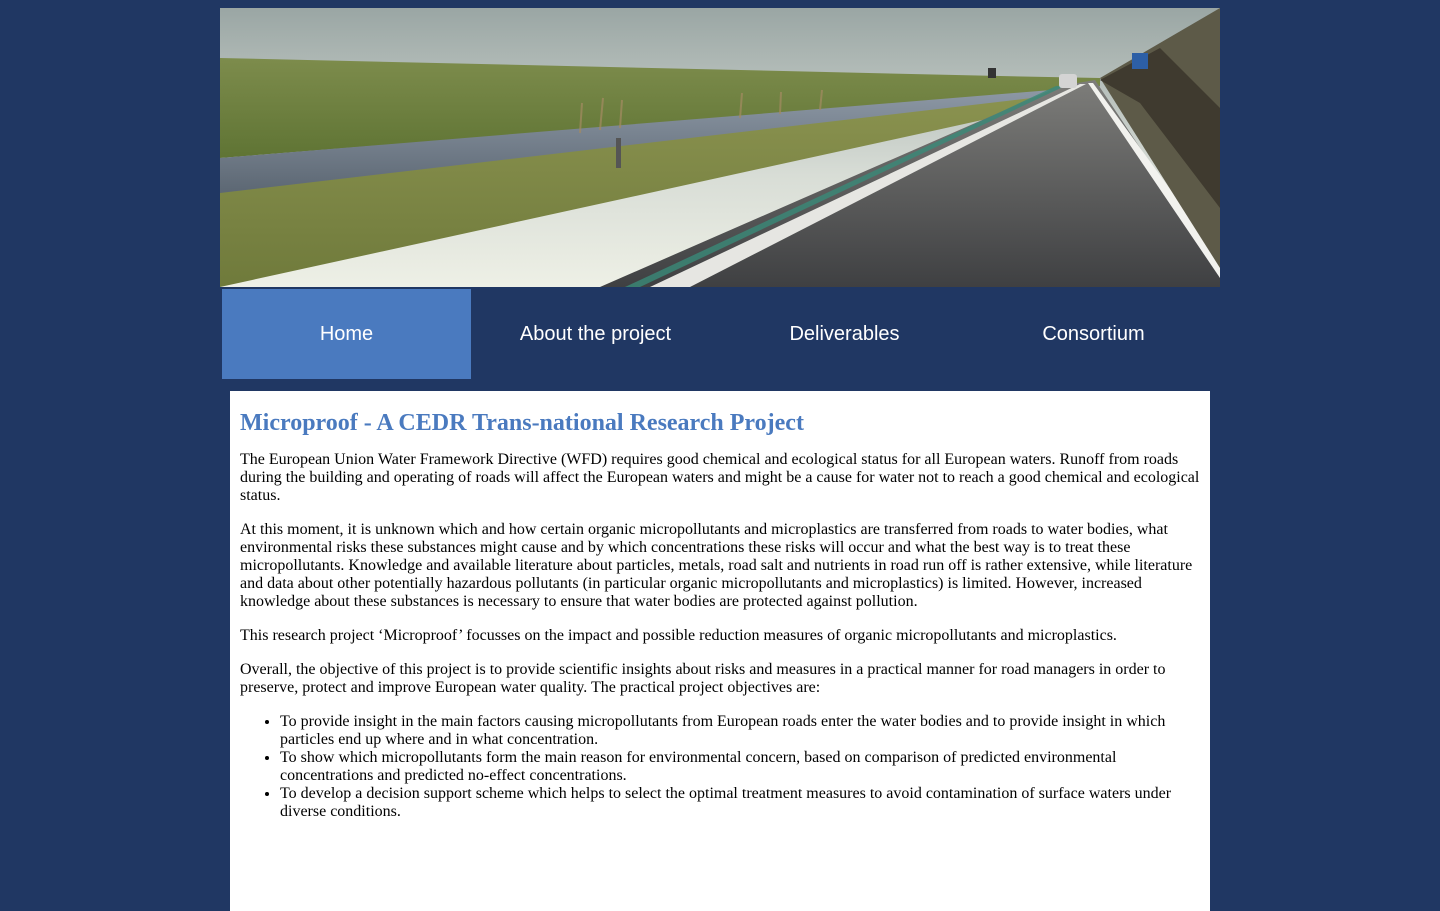 The width and height of the screenshot is (1440, 911). What do you see at coordinates (844, 334) in the screenshot?
I see `nav-deliverables: Deliverables` at bounding box center [844, 334].